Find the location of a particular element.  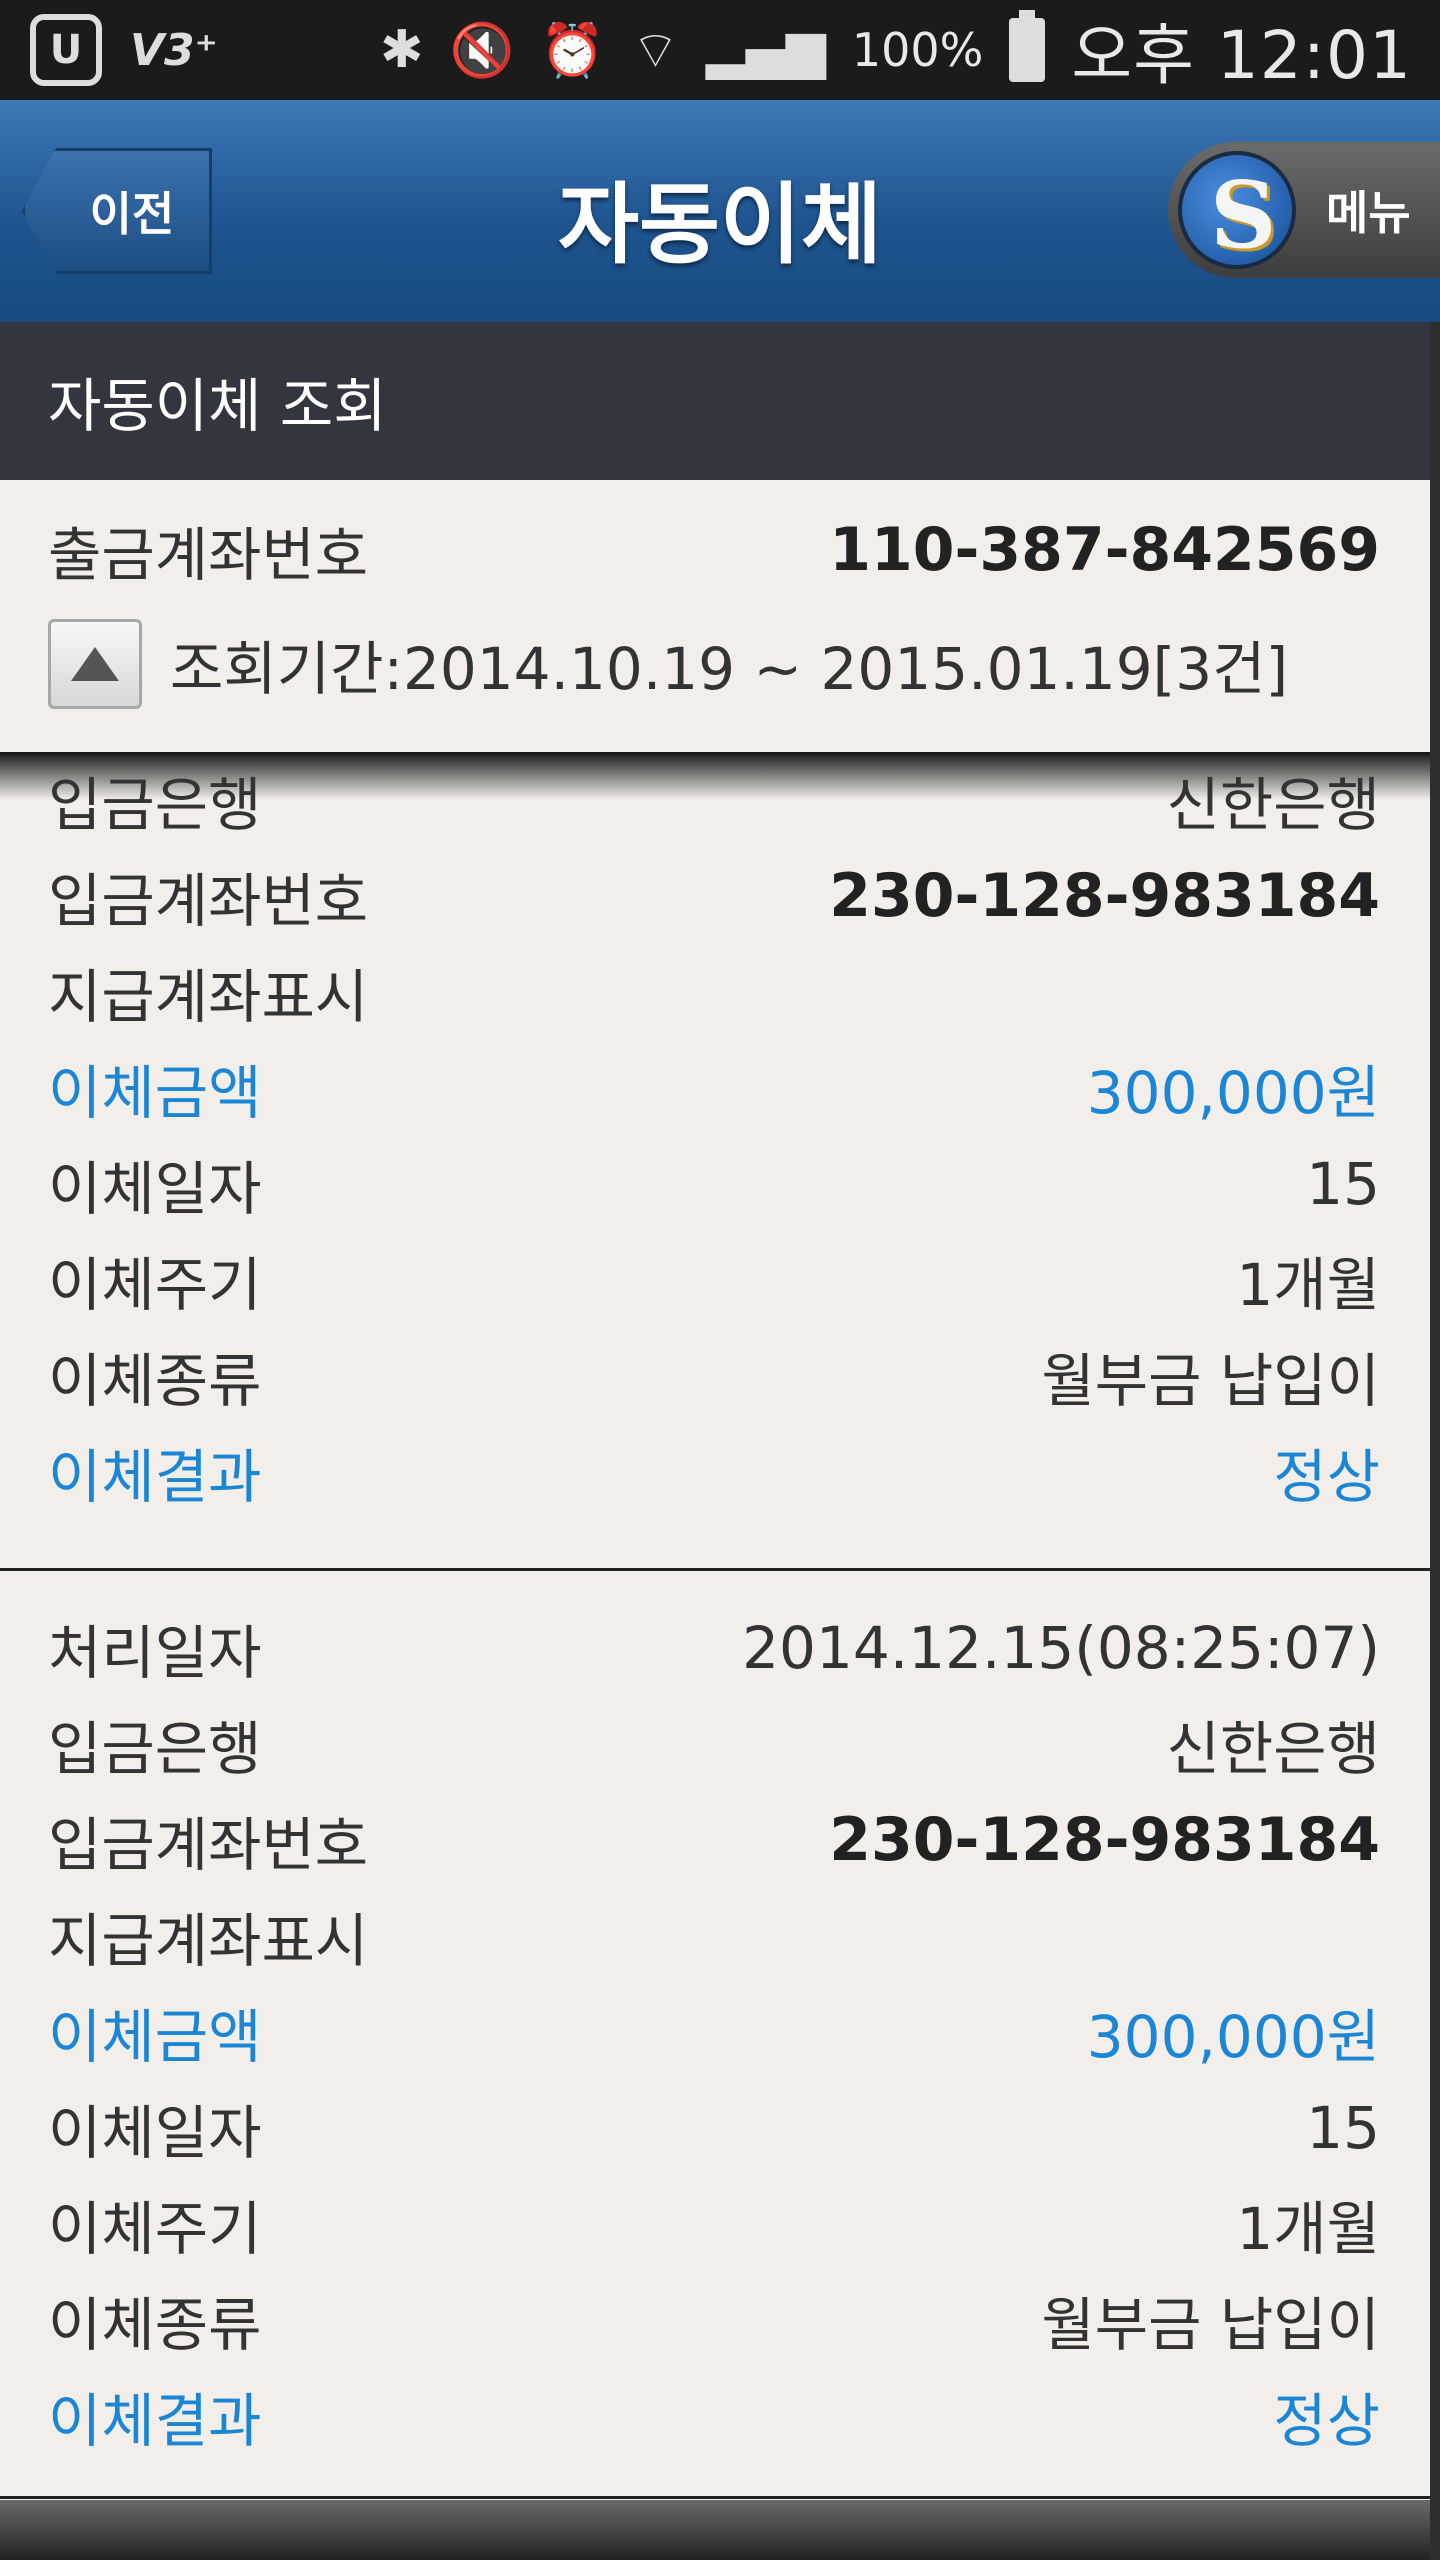

u-plus-icon-glyph: U is located at coordinates (66, 50).